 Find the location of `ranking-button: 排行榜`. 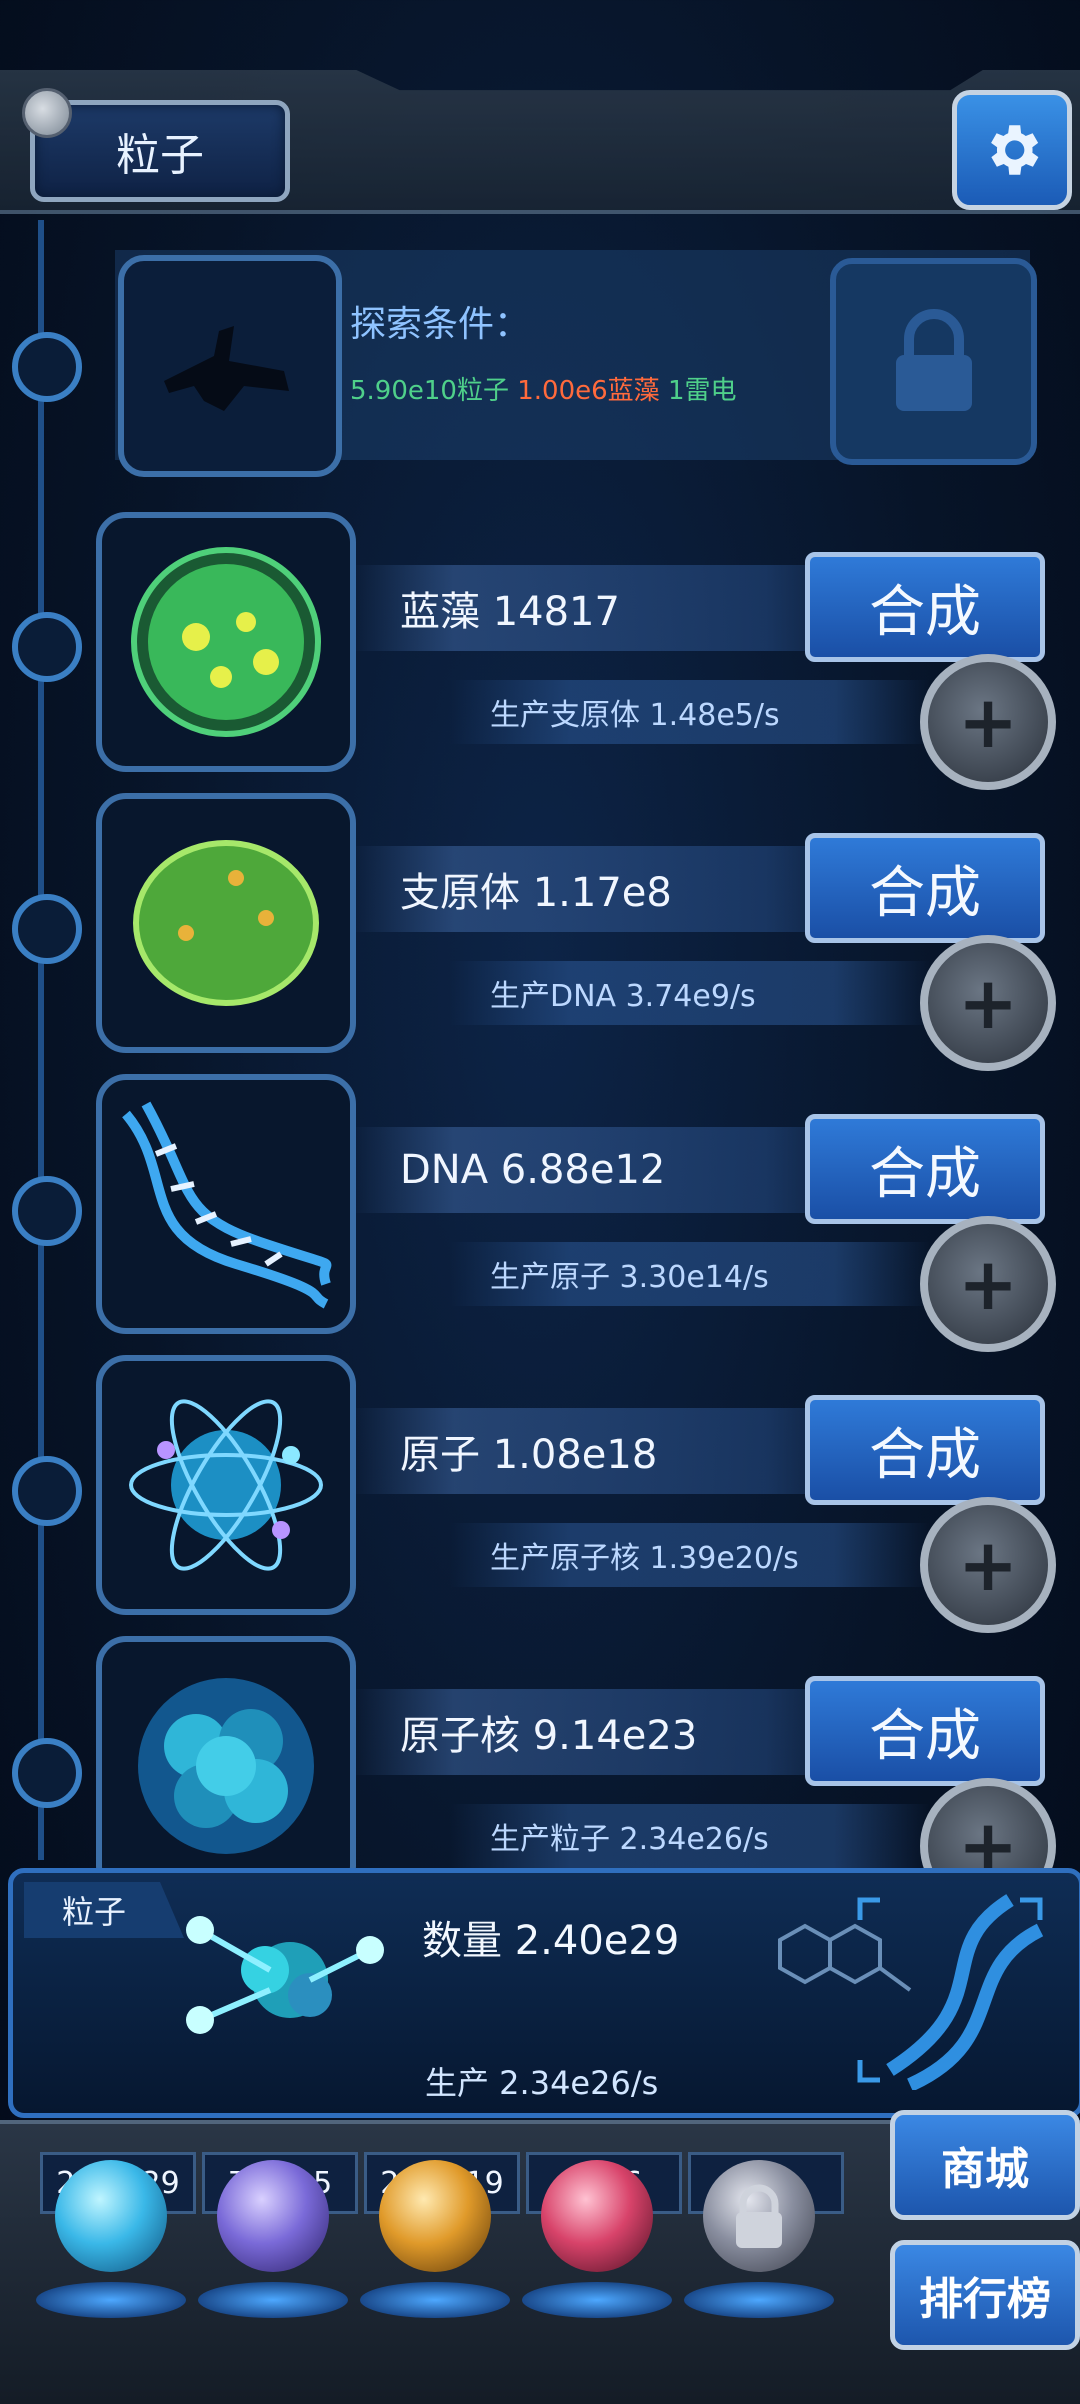

ranking-button: 排行榜 is located at coordinates (985, 2295).